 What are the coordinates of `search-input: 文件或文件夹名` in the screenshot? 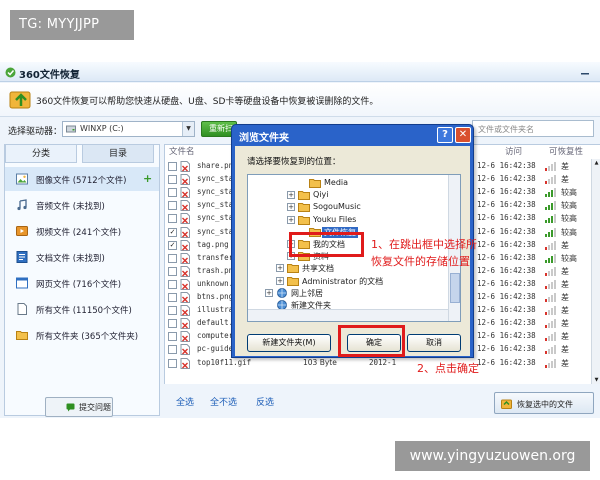 It's located at (533, 128).